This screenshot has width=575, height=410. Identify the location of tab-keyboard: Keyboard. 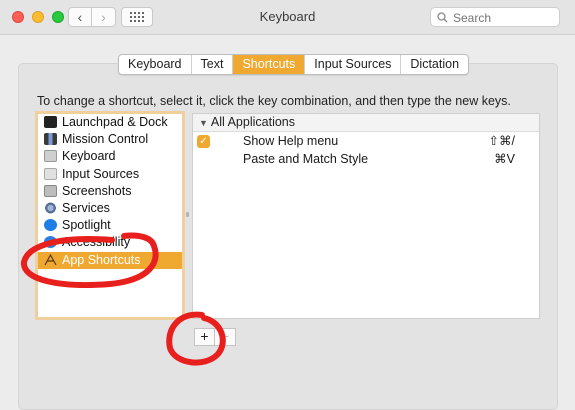
(155, 64).